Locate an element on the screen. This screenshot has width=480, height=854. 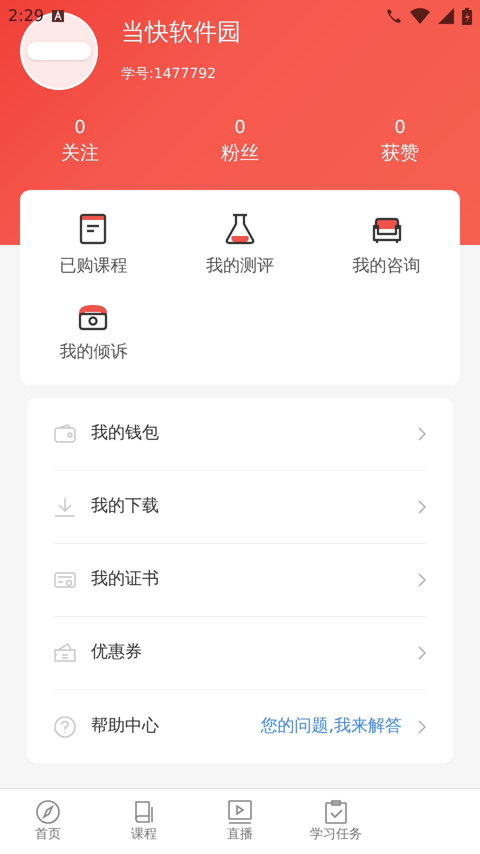
menu-row: 优惠券 is located at coordinates (240, 653).